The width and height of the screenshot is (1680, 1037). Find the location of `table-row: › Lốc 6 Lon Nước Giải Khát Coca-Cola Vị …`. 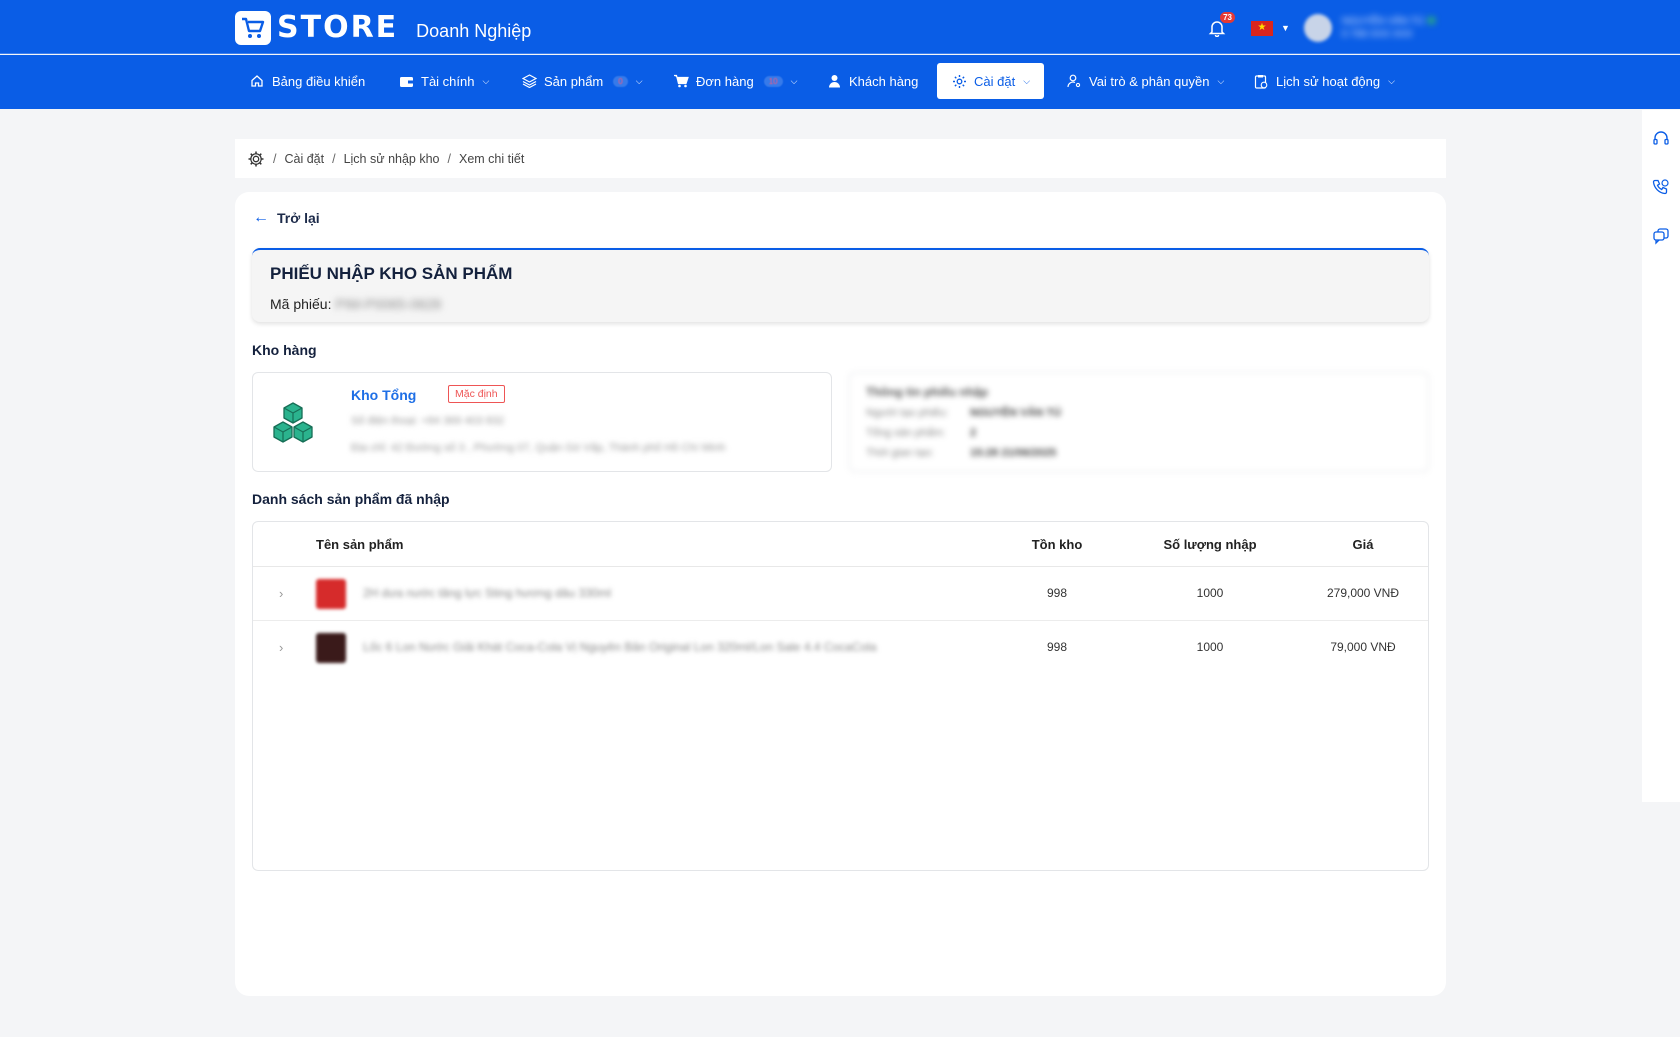

table-row: › Lốc 6 Lon Nước Giải Khát Coca-Cola Vị … is located at coordinates (840, 648).